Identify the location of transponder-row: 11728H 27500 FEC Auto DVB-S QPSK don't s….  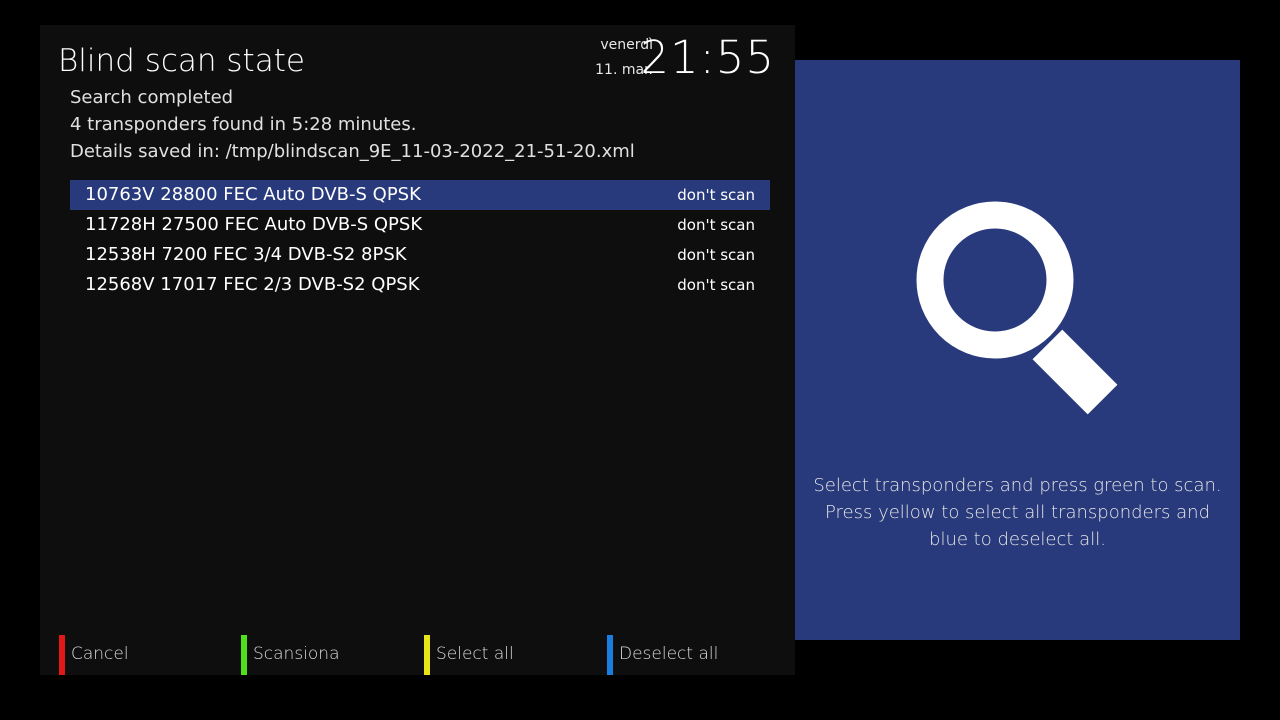
(420, 225).